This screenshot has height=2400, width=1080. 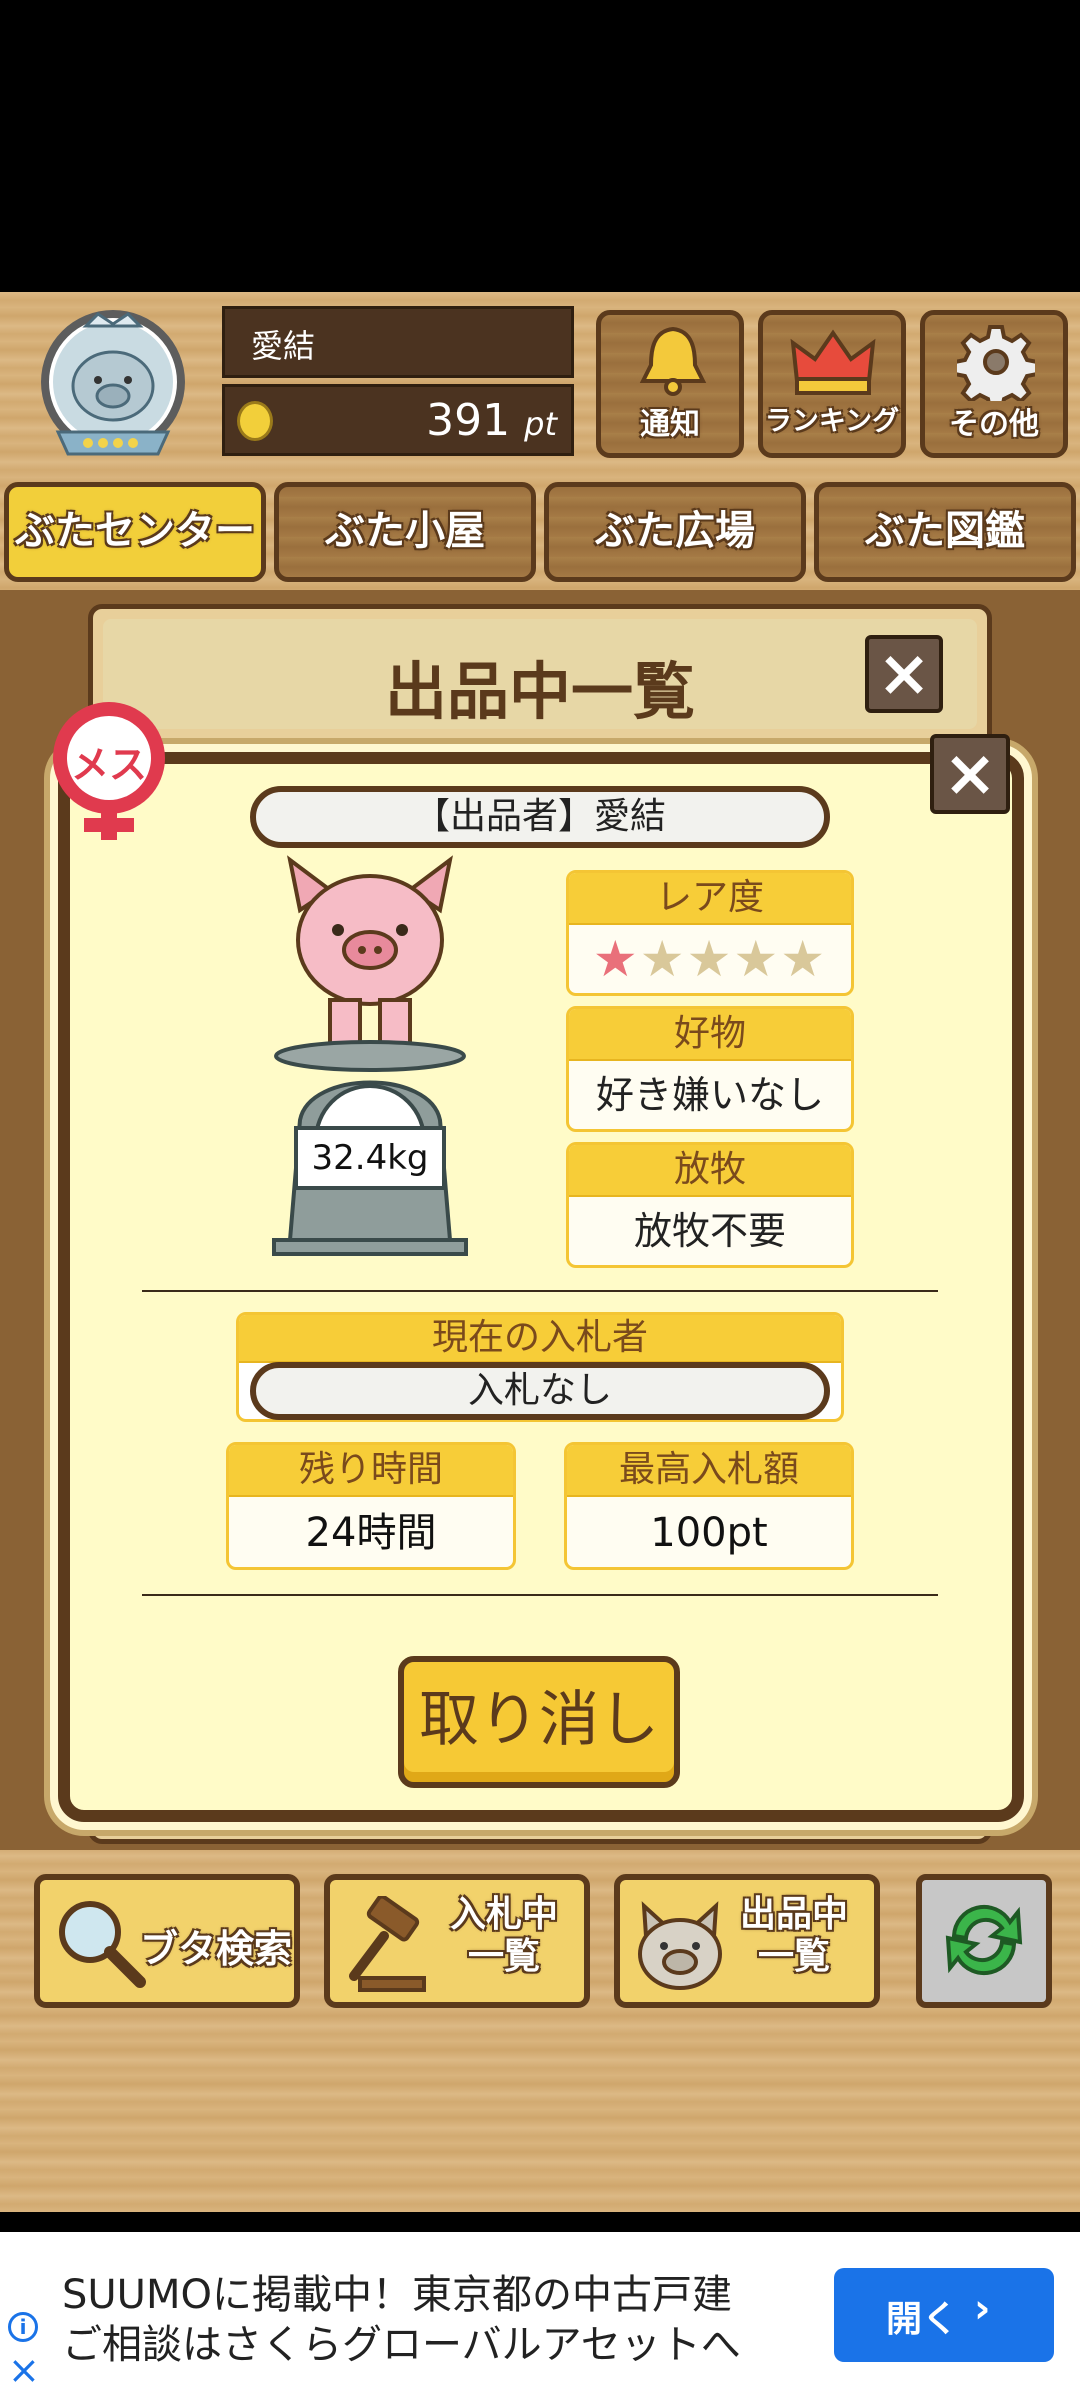 What do you see at coordinates (398, 342) in the screenshot?
I see `user-name-box: 愛結` at bounding box center [398, 342].